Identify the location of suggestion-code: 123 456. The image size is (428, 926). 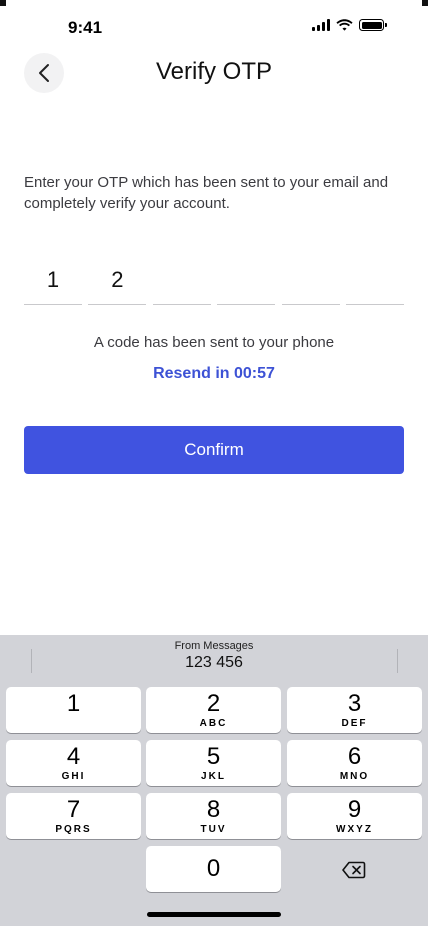
(214, 662).